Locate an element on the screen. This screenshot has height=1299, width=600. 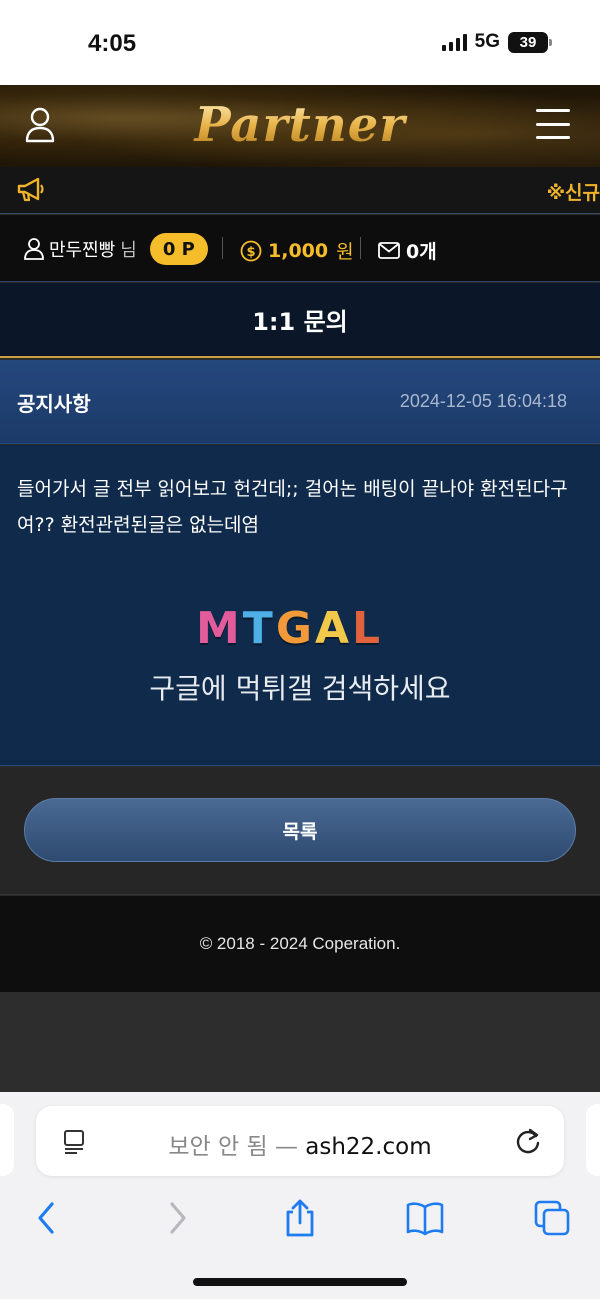
site-logo: Partner is located at coordinates (300, 125).